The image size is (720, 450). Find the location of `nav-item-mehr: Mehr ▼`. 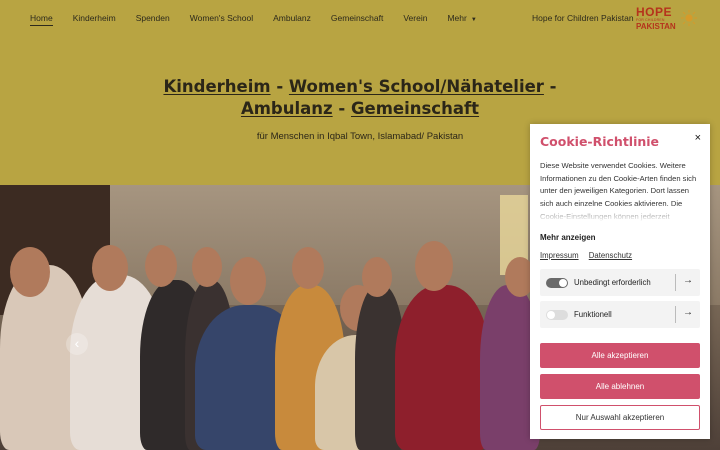

nav-item-mehr: Mehr ▼ is located at coordinates (461, 18).